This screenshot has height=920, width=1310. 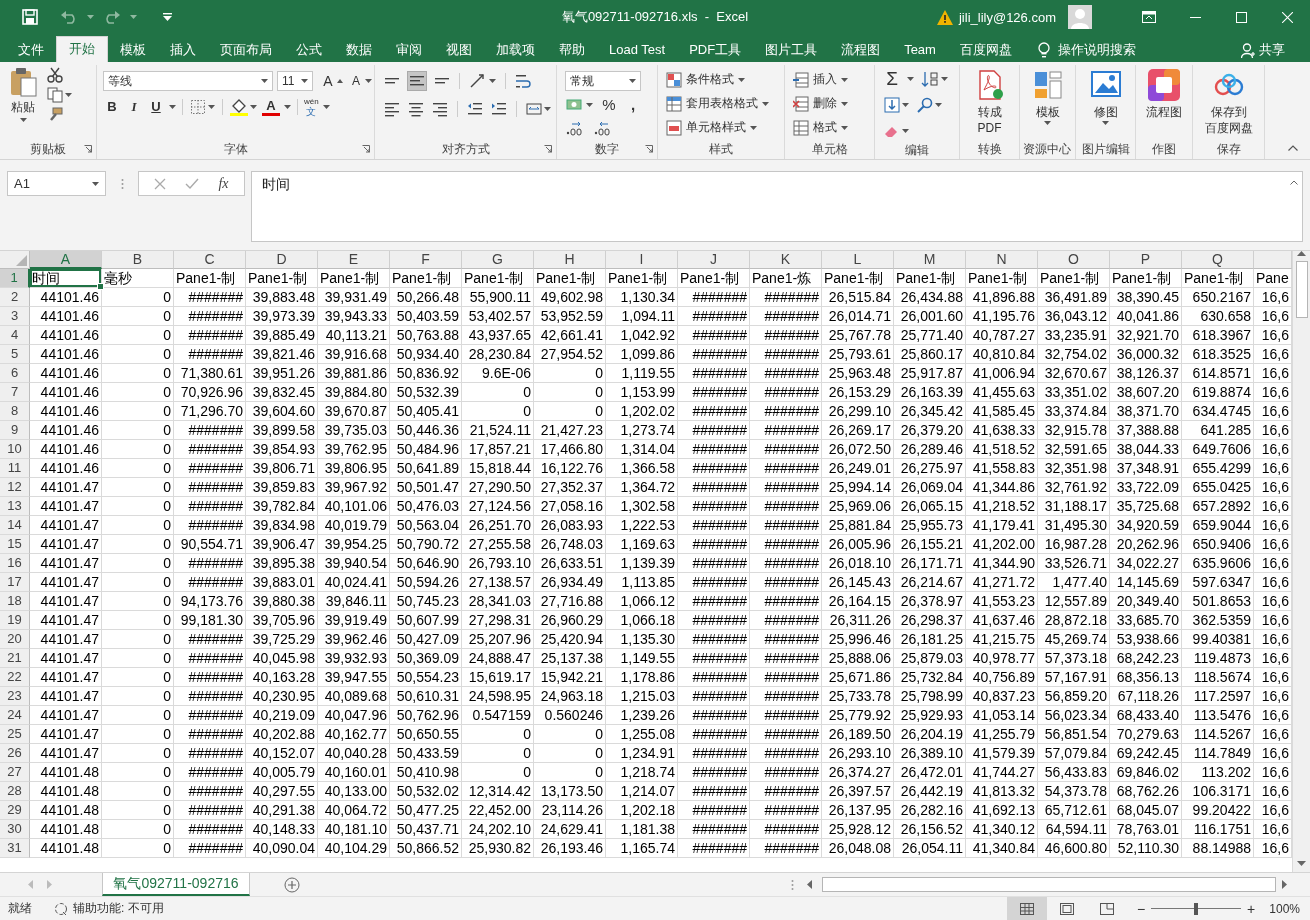 I want to click on cell: 69,242.45, so click(x=1146, y=753).